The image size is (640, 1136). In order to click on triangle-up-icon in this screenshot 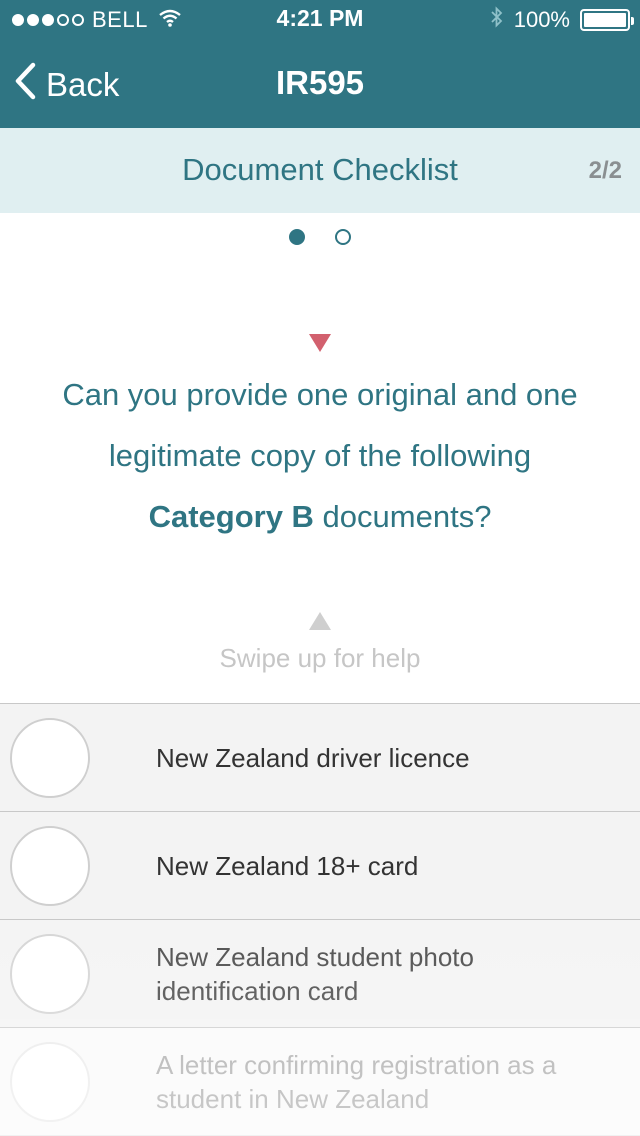, I will do `click(320, 623)`.